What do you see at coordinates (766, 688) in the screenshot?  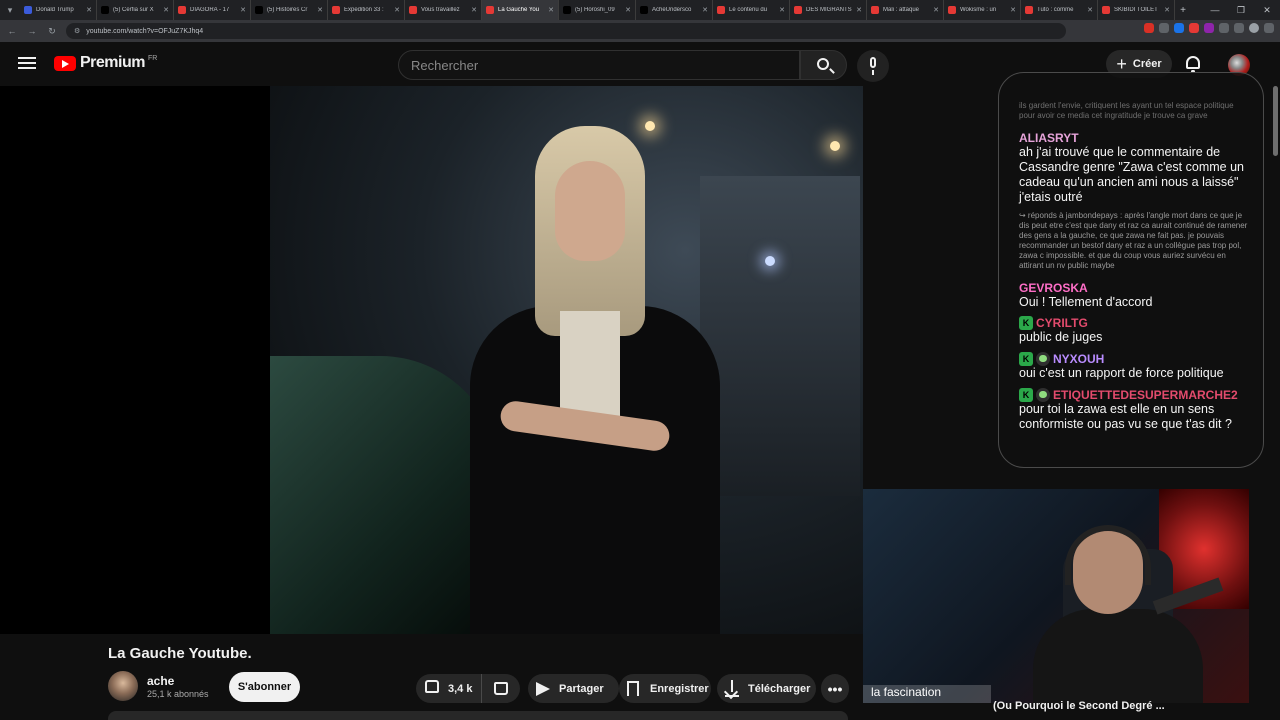 I see `download-button: Télécharger` at bounding box center [766, 688].